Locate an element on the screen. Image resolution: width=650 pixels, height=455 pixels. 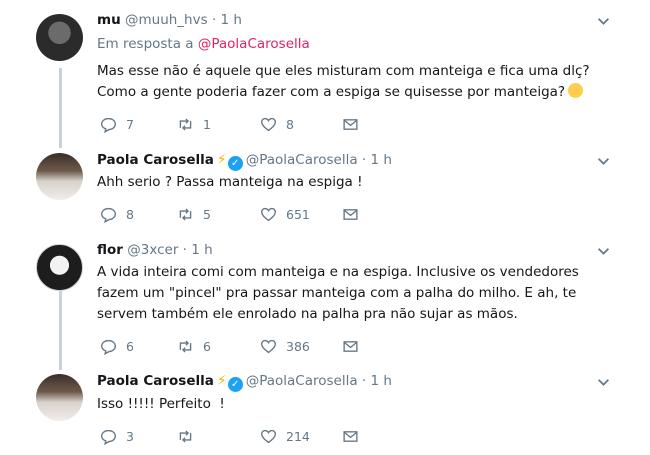
tweet-text: Ahh serio ? Passa manteiga na espiga ! is located at coordinates (230, 182).